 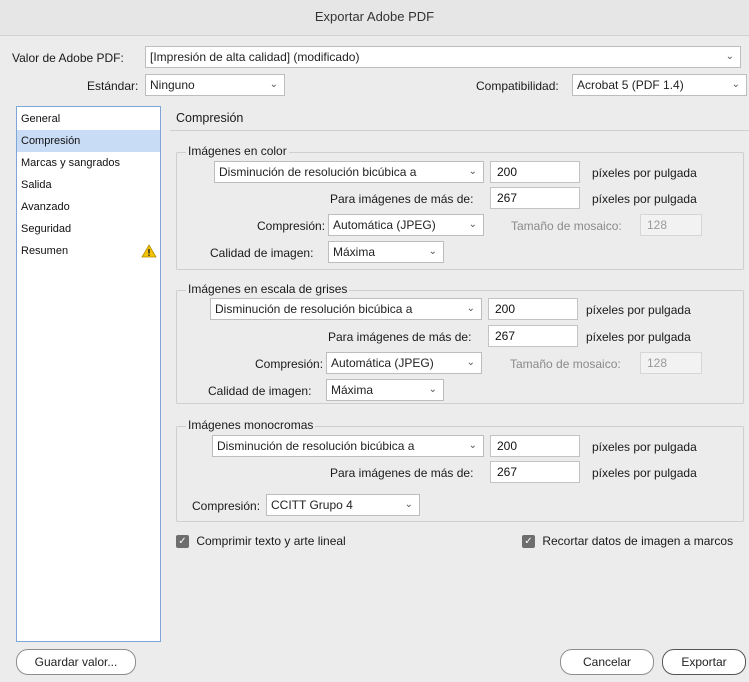 I want to click on crop-image-label: Recortar datos de imagen a marcos, so click(x=638, y=541).